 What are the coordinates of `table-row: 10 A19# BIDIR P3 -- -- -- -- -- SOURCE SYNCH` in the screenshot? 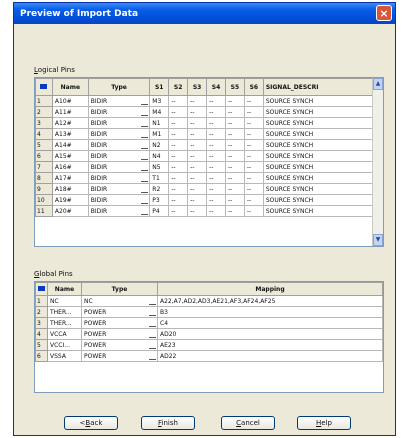 It's located at (209, 200).